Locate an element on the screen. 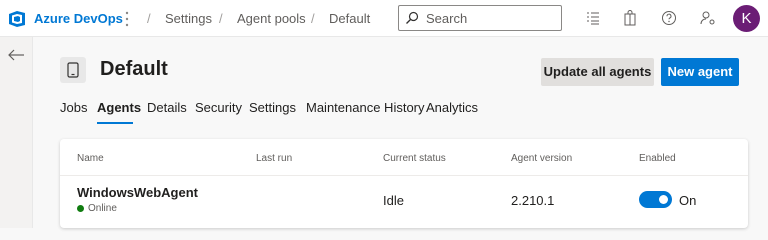 The image size is (768, 240). shopping-bag-icon is located at coordinates (630, 18).